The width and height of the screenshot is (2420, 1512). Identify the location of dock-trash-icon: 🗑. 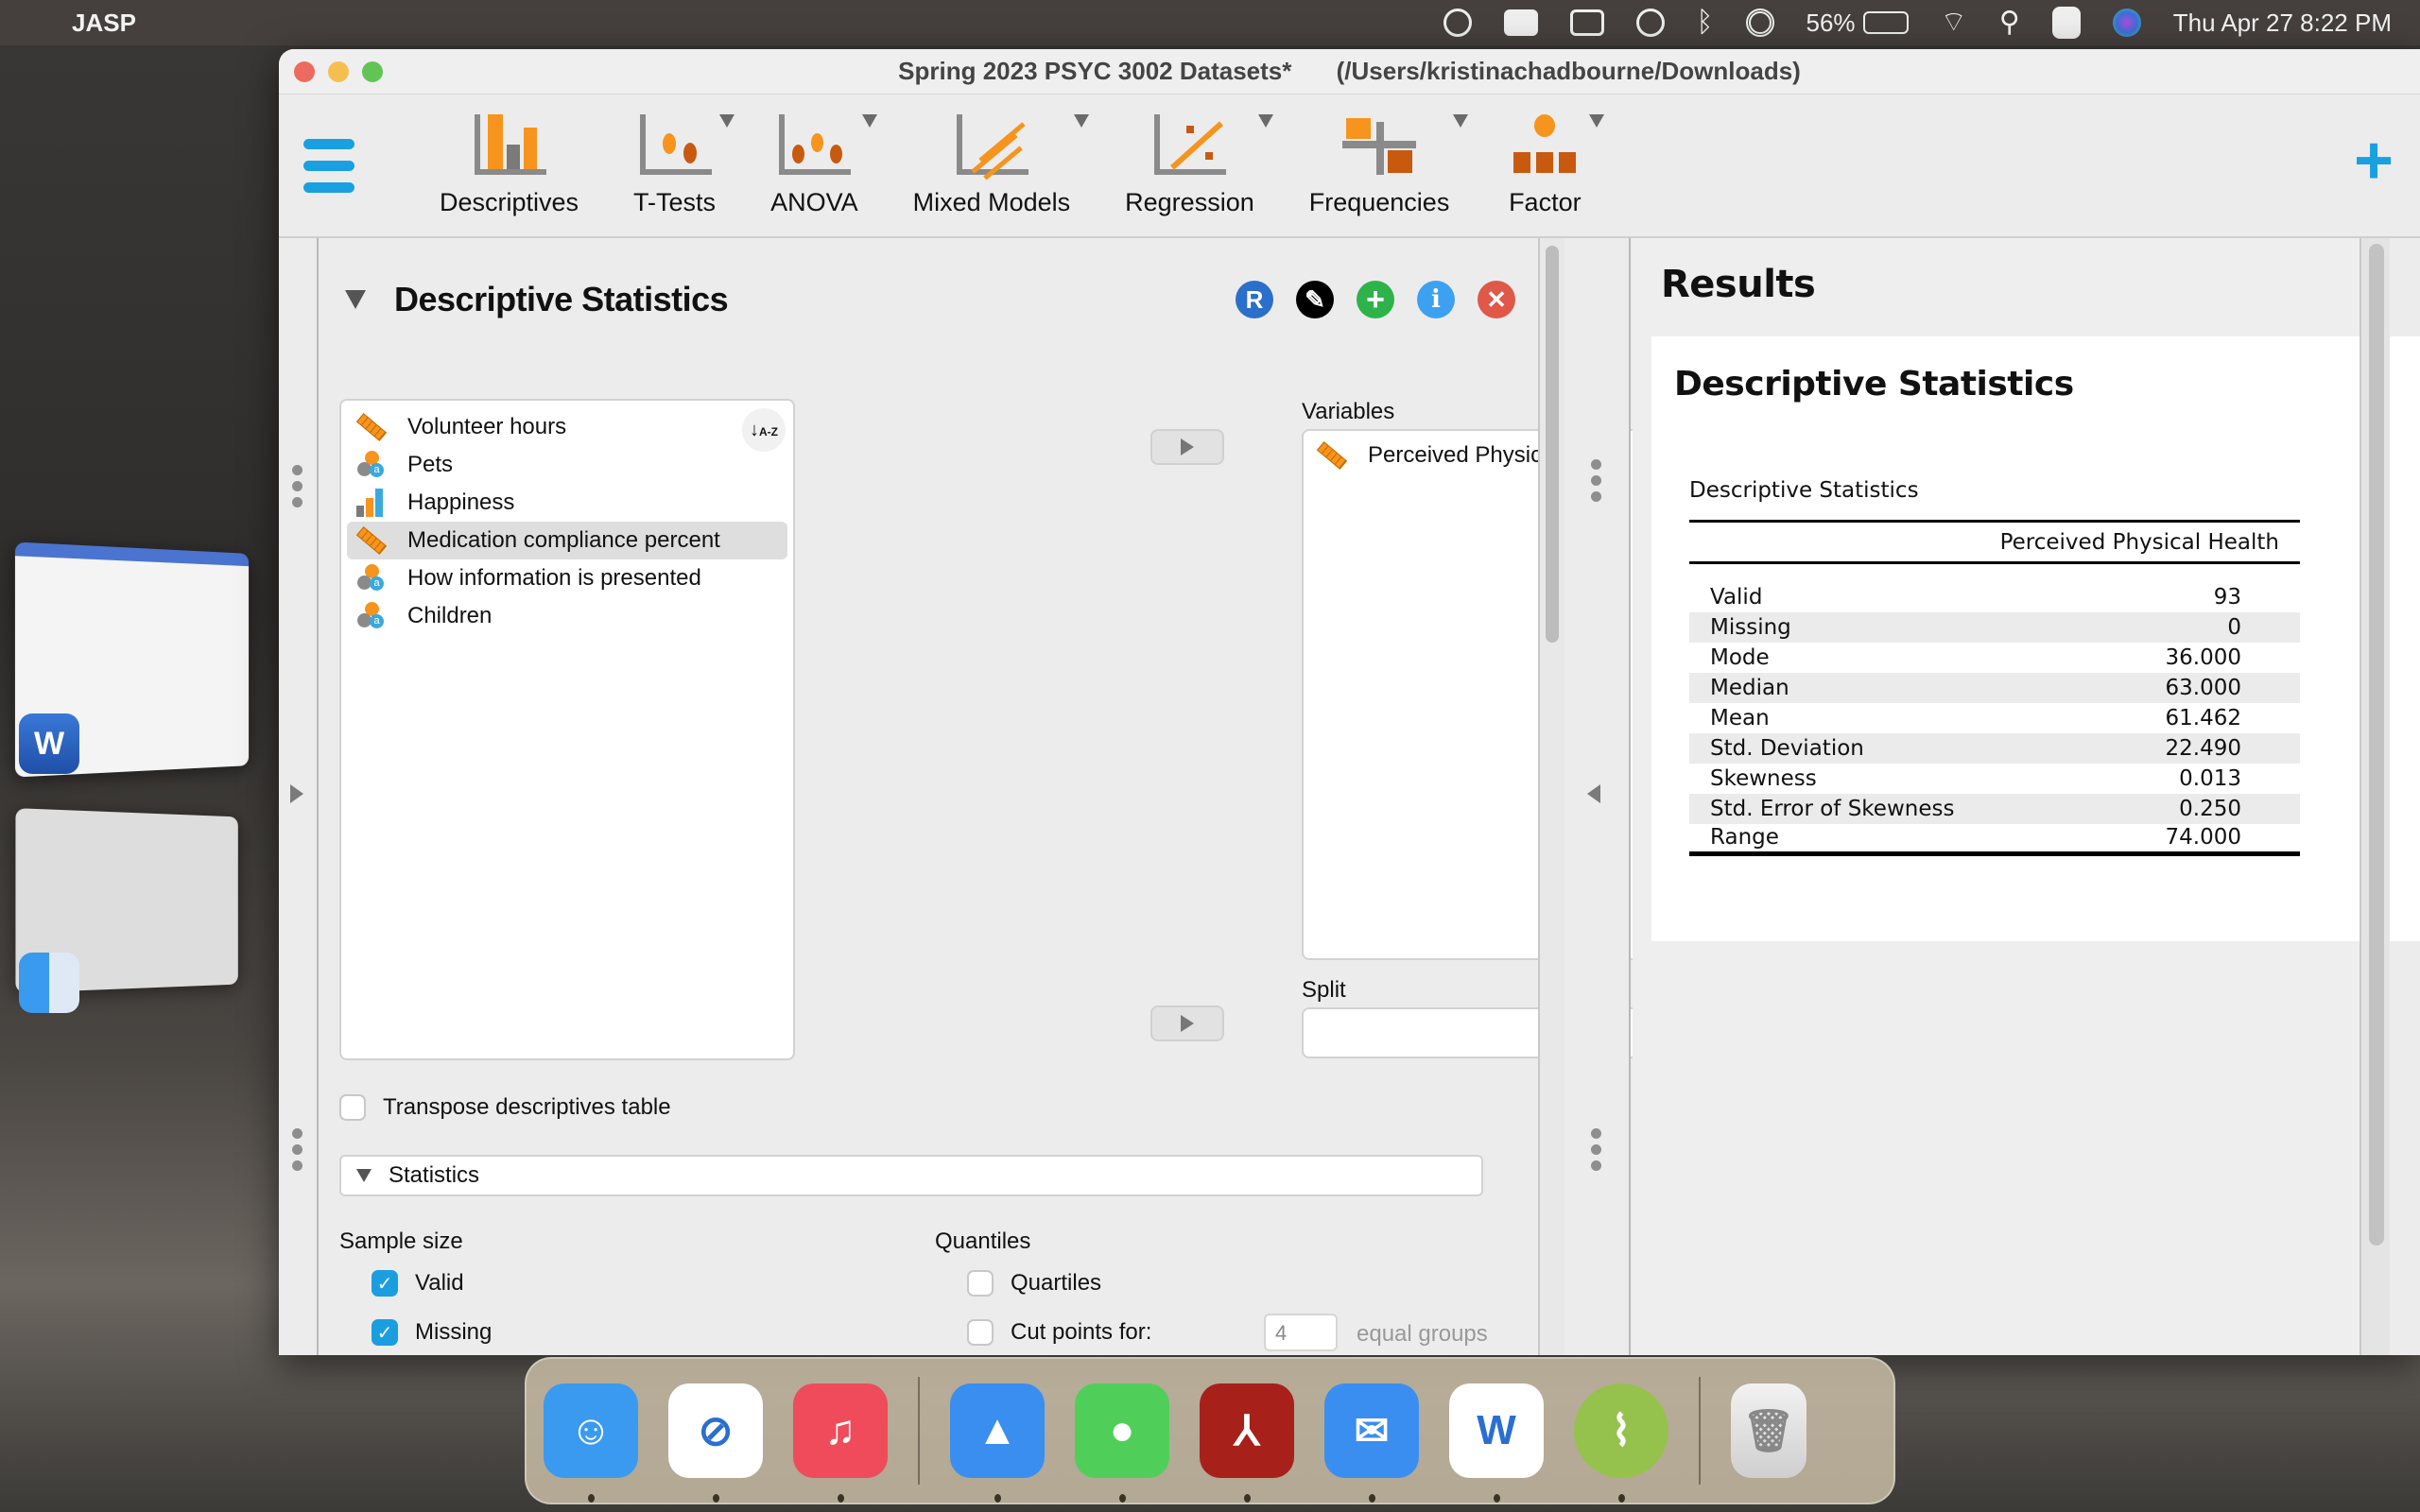
(1768, 1430).